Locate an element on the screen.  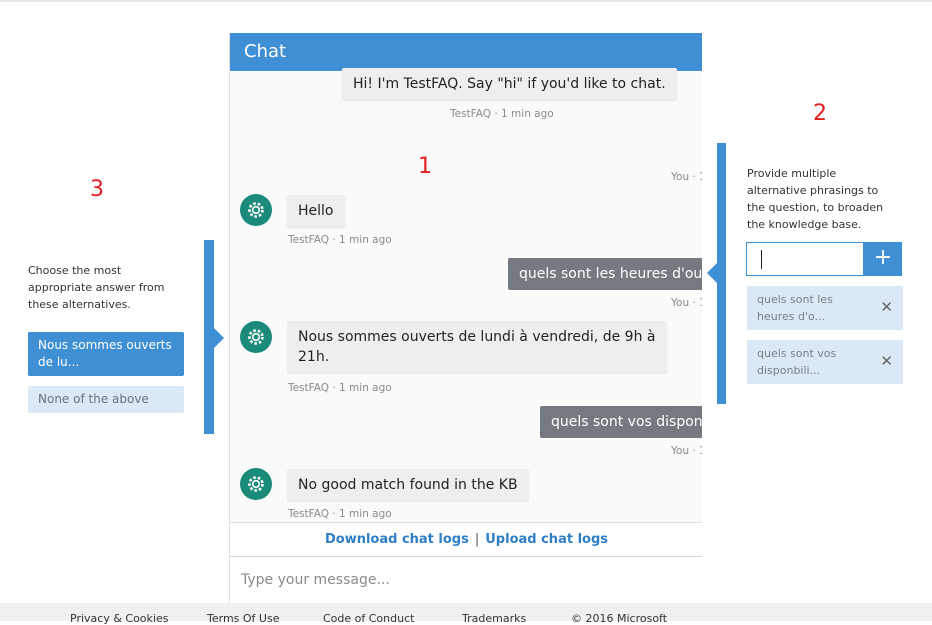
footer-copyright: © 2016 Microsoft is located at coordinates (619, 618).